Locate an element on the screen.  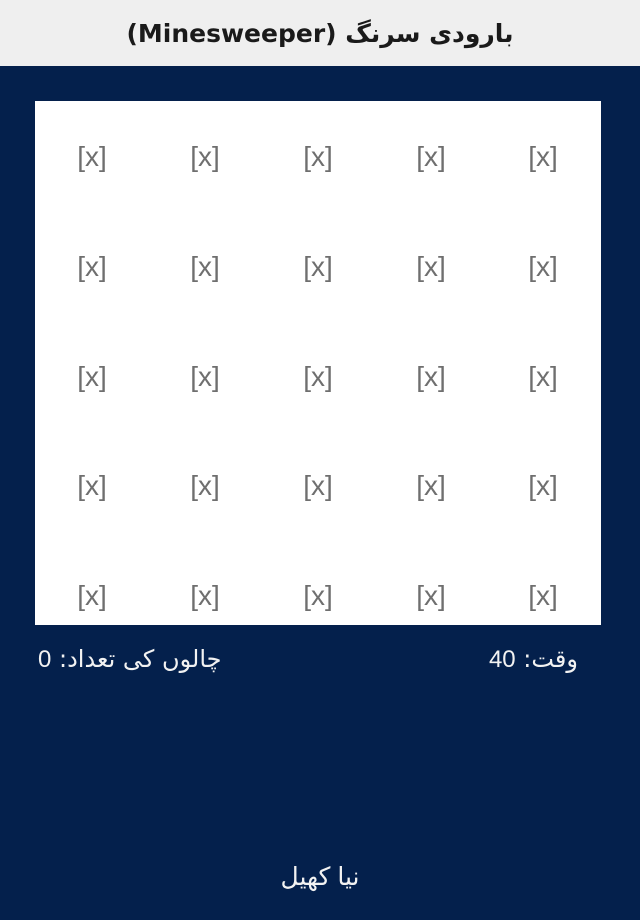
new-game-button: نیا کھیل is located at coordinates (320, 877).